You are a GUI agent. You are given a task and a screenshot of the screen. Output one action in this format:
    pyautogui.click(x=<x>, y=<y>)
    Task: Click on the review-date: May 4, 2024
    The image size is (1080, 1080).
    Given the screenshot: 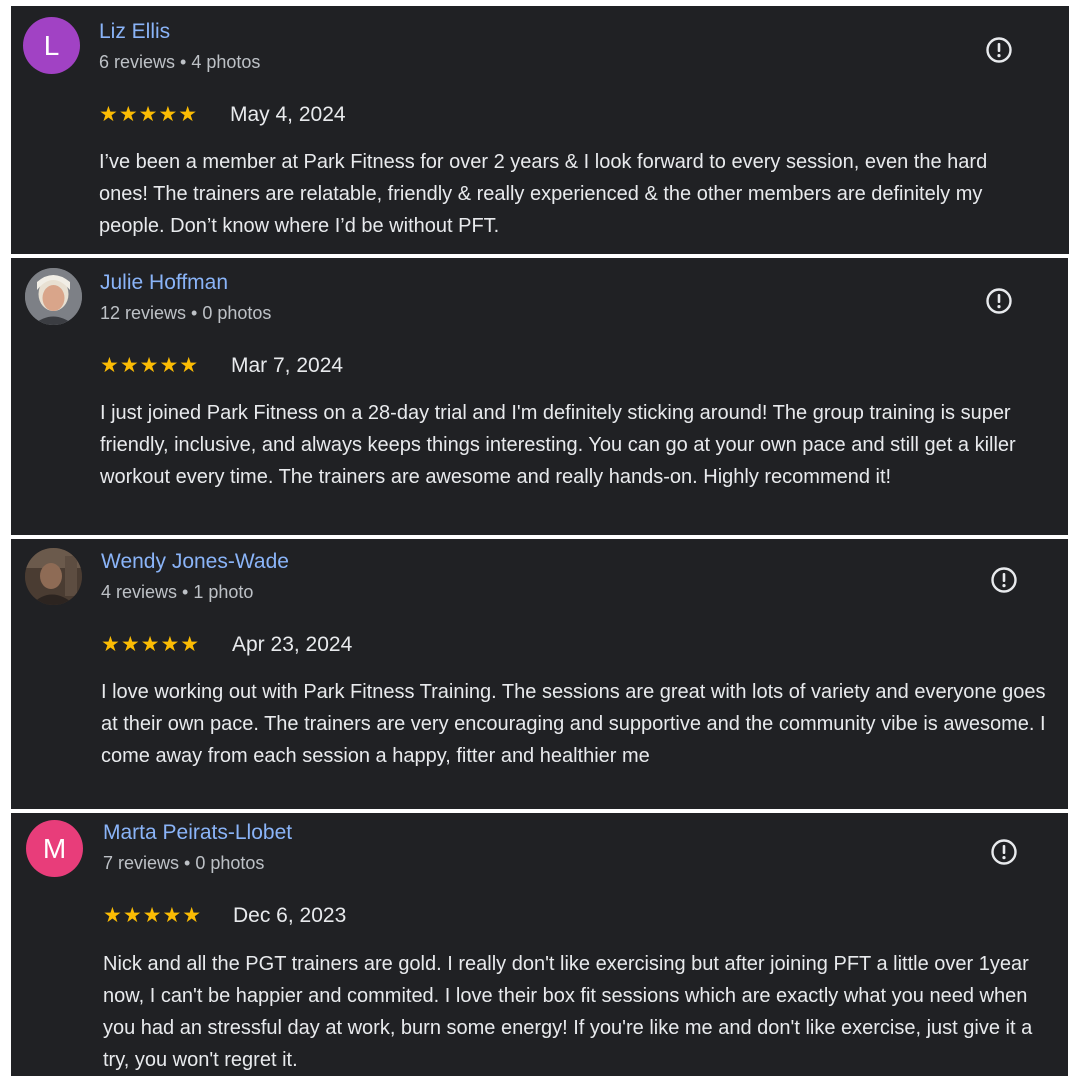 What is the action you would take?
    pyautogui.click(x=288, y=114)
    